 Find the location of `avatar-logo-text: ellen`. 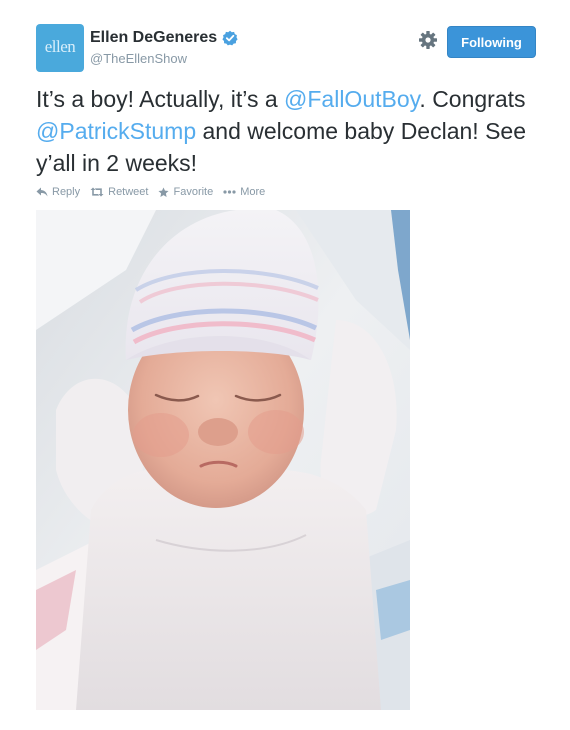

avatar-logo-text: ellen is located at coordinates (60, 46).